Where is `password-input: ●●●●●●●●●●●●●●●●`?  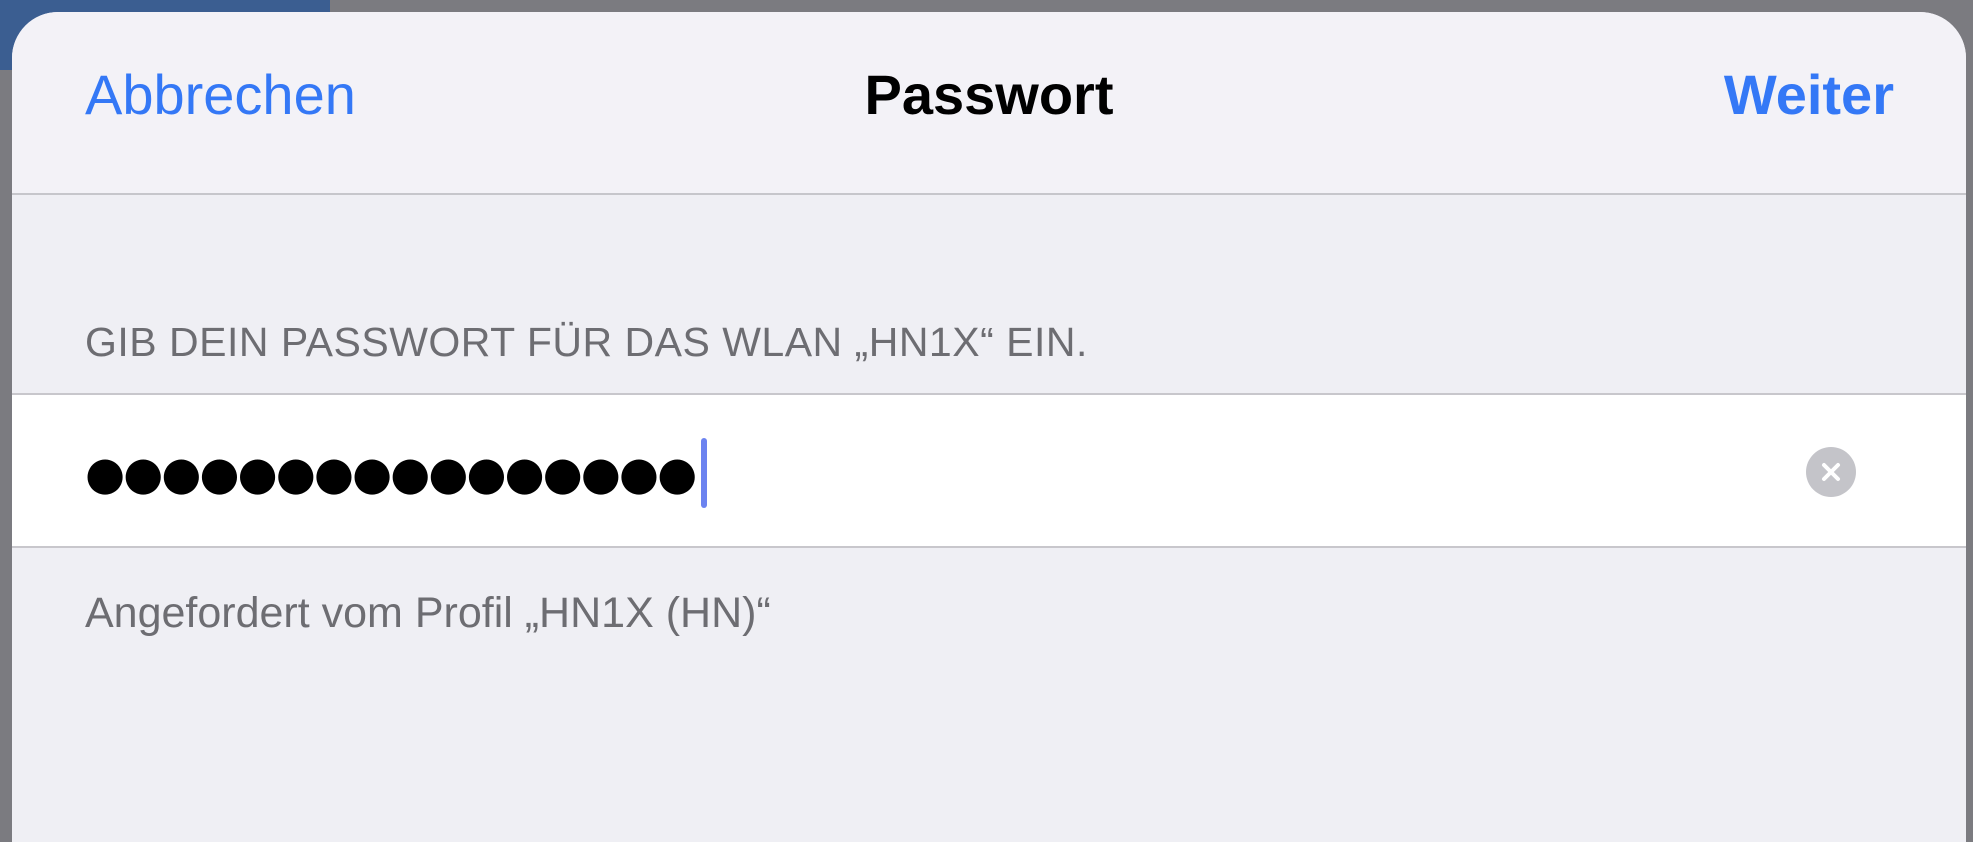 password-input: ●●●●●●●●●●●●●●●● is located at coordinates (396, 473).